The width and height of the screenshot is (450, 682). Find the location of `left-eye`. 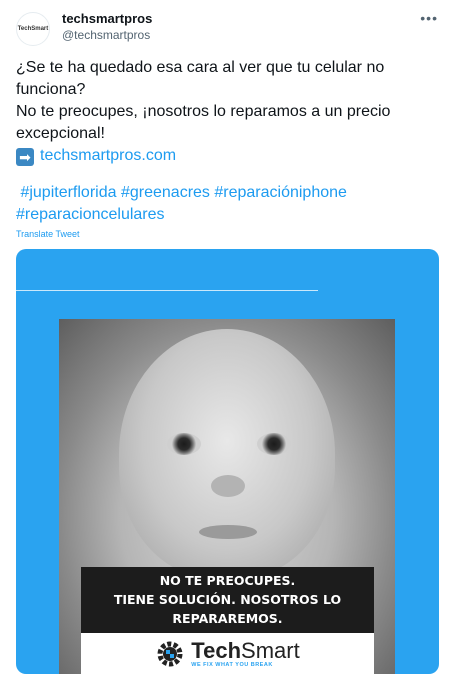

left-eye is located at coordinates (184, 444).